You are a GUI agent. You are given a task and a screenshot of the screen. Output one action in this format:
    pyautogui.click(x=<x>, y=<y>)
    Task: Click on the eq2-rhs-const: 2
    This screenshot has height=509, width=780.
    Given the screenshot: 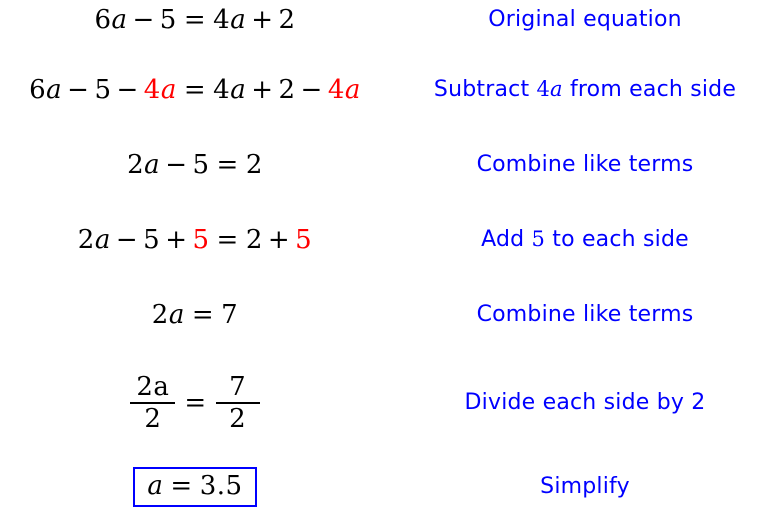 What is the action you would take?
    pyautogui.click(x=287, y=90)
    